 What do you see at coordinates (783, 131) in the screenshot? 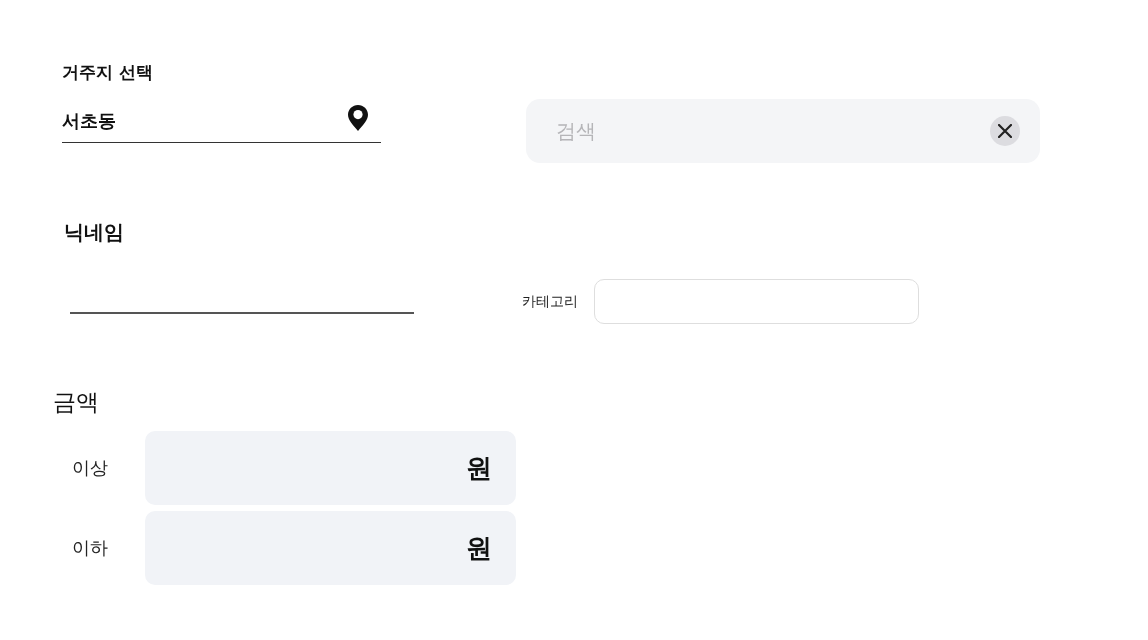
I see `search-field: 검색` at bounding box center [783, 131].